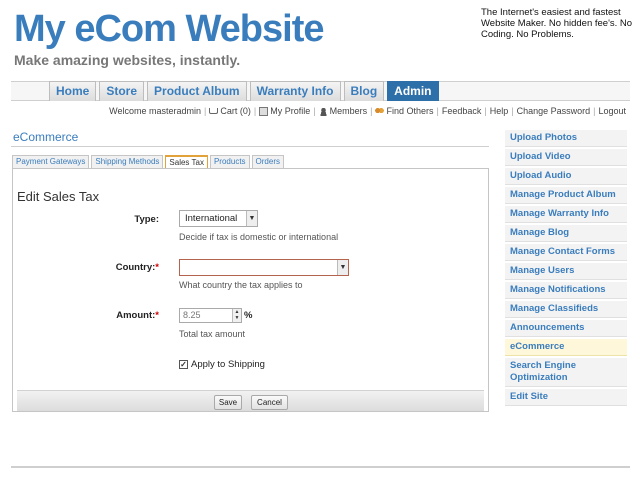 The image size is (640, 480). What do you see at coordinates (566, 138) in the screenshot?
I see `sidebar-item-upload-photos: Upload Photos` at bounding box center [566, 138].